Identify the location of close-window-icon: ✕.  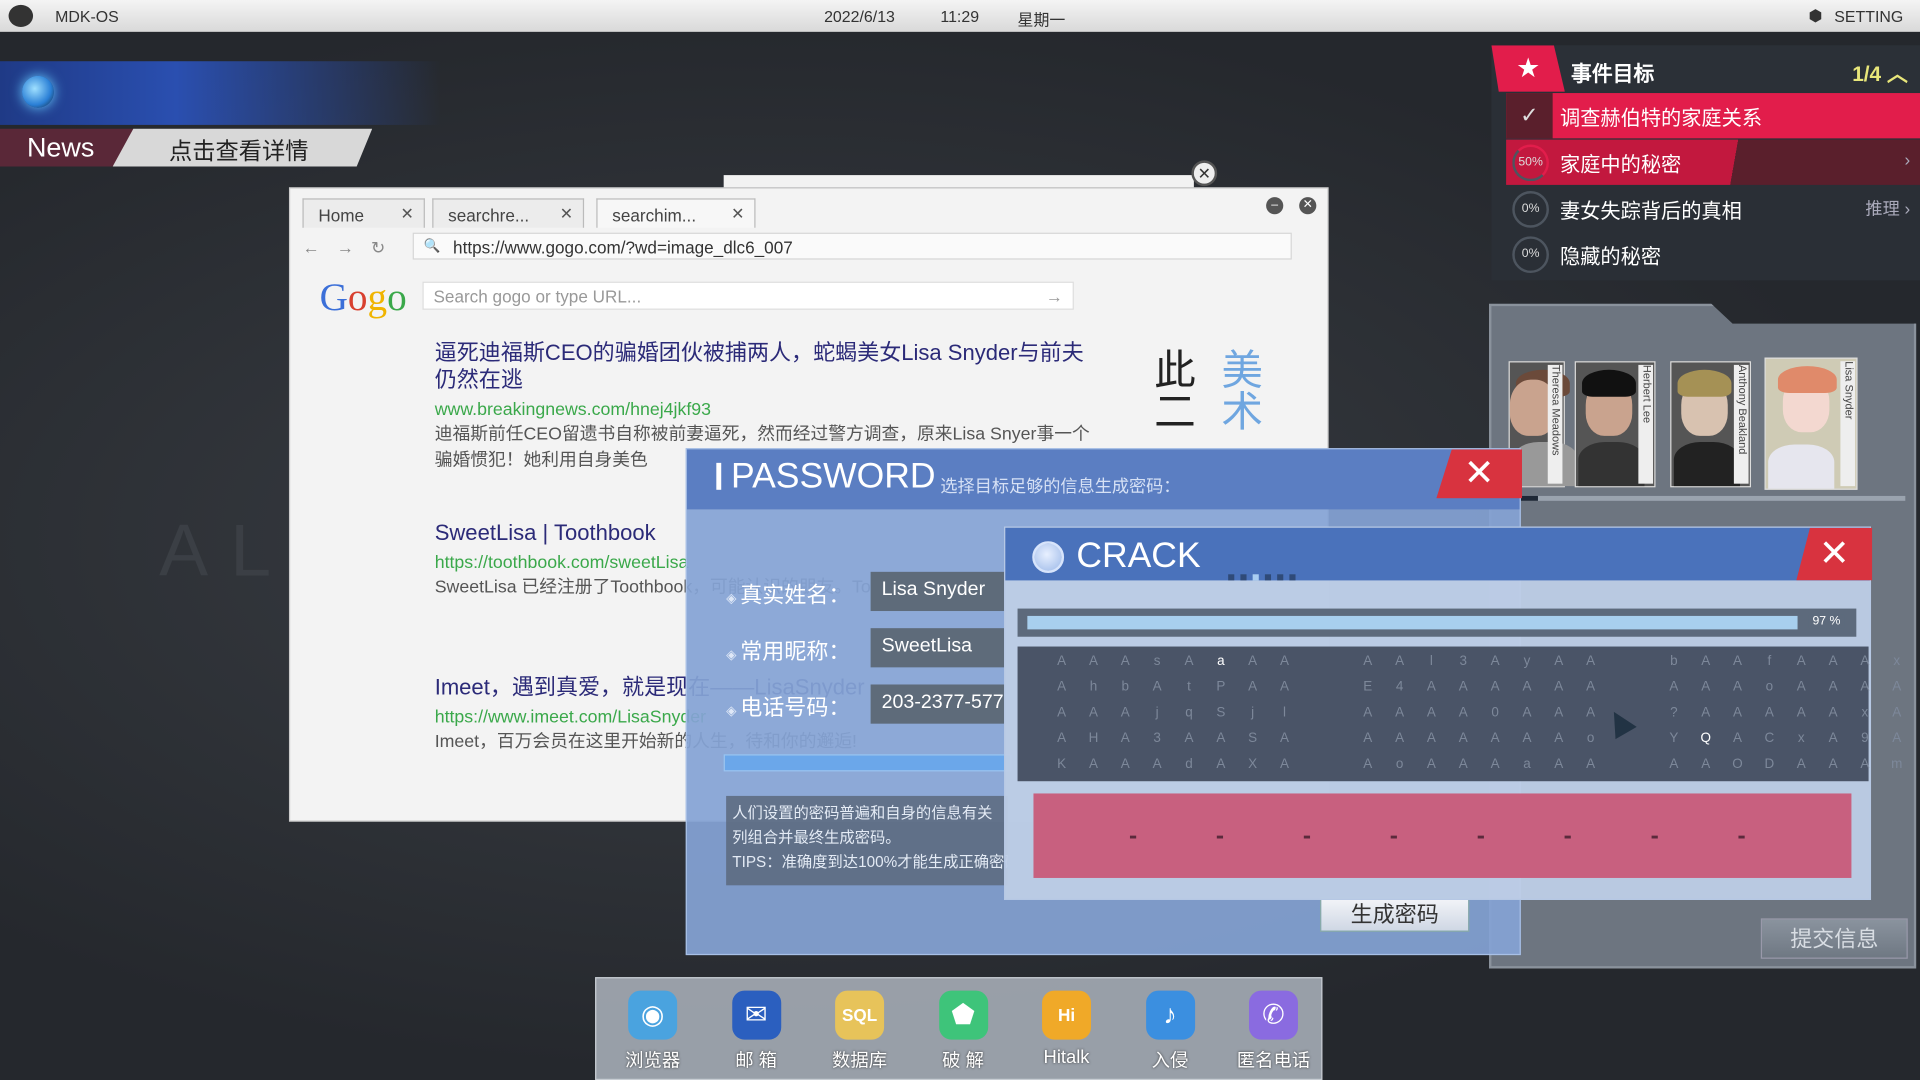
(1308, 206).